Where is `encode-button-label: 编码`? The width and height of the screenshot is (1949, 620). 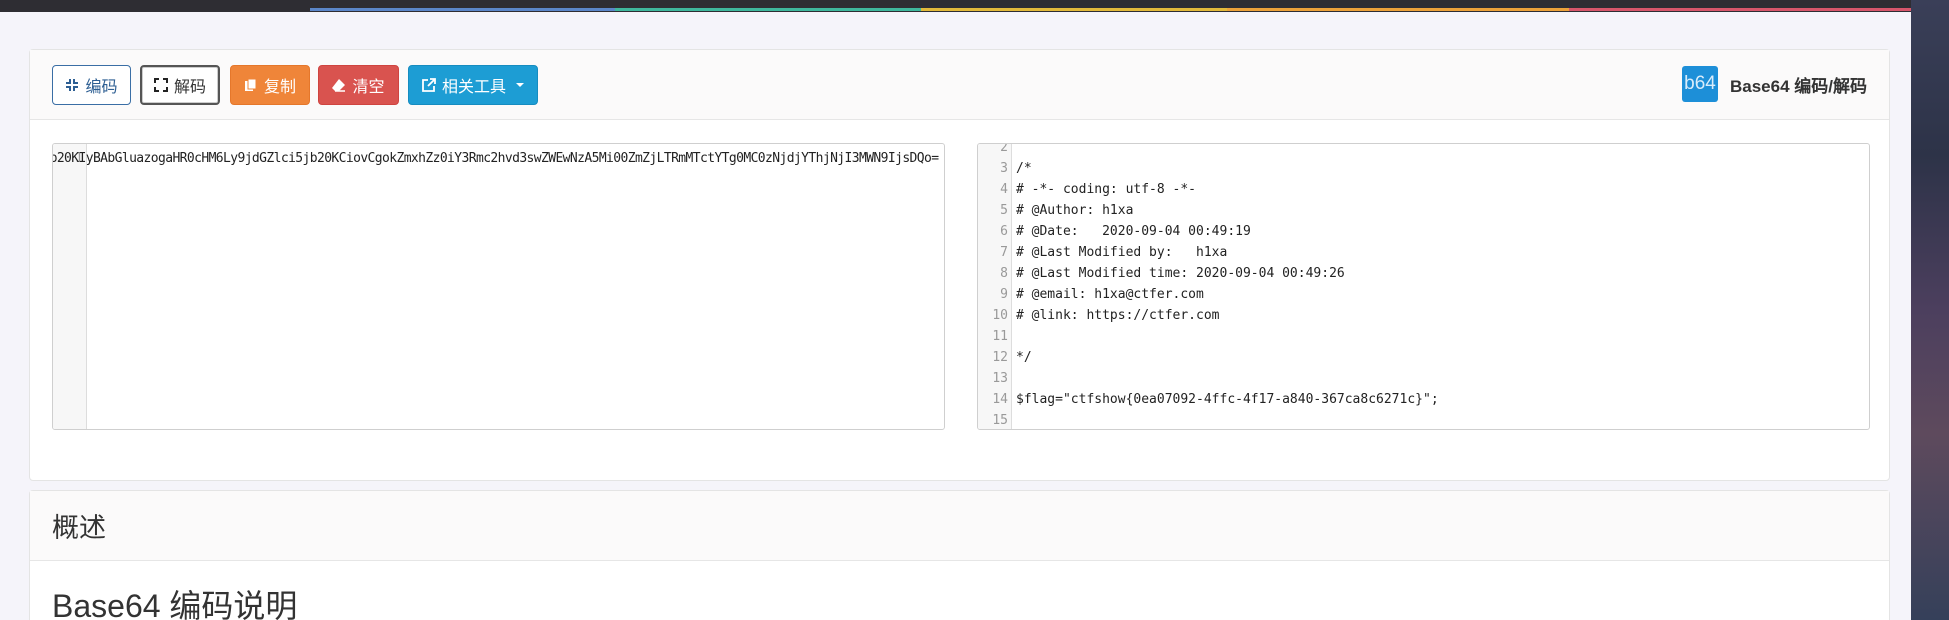
encode-button-label: 编码 is located at coordinates (101, 87).